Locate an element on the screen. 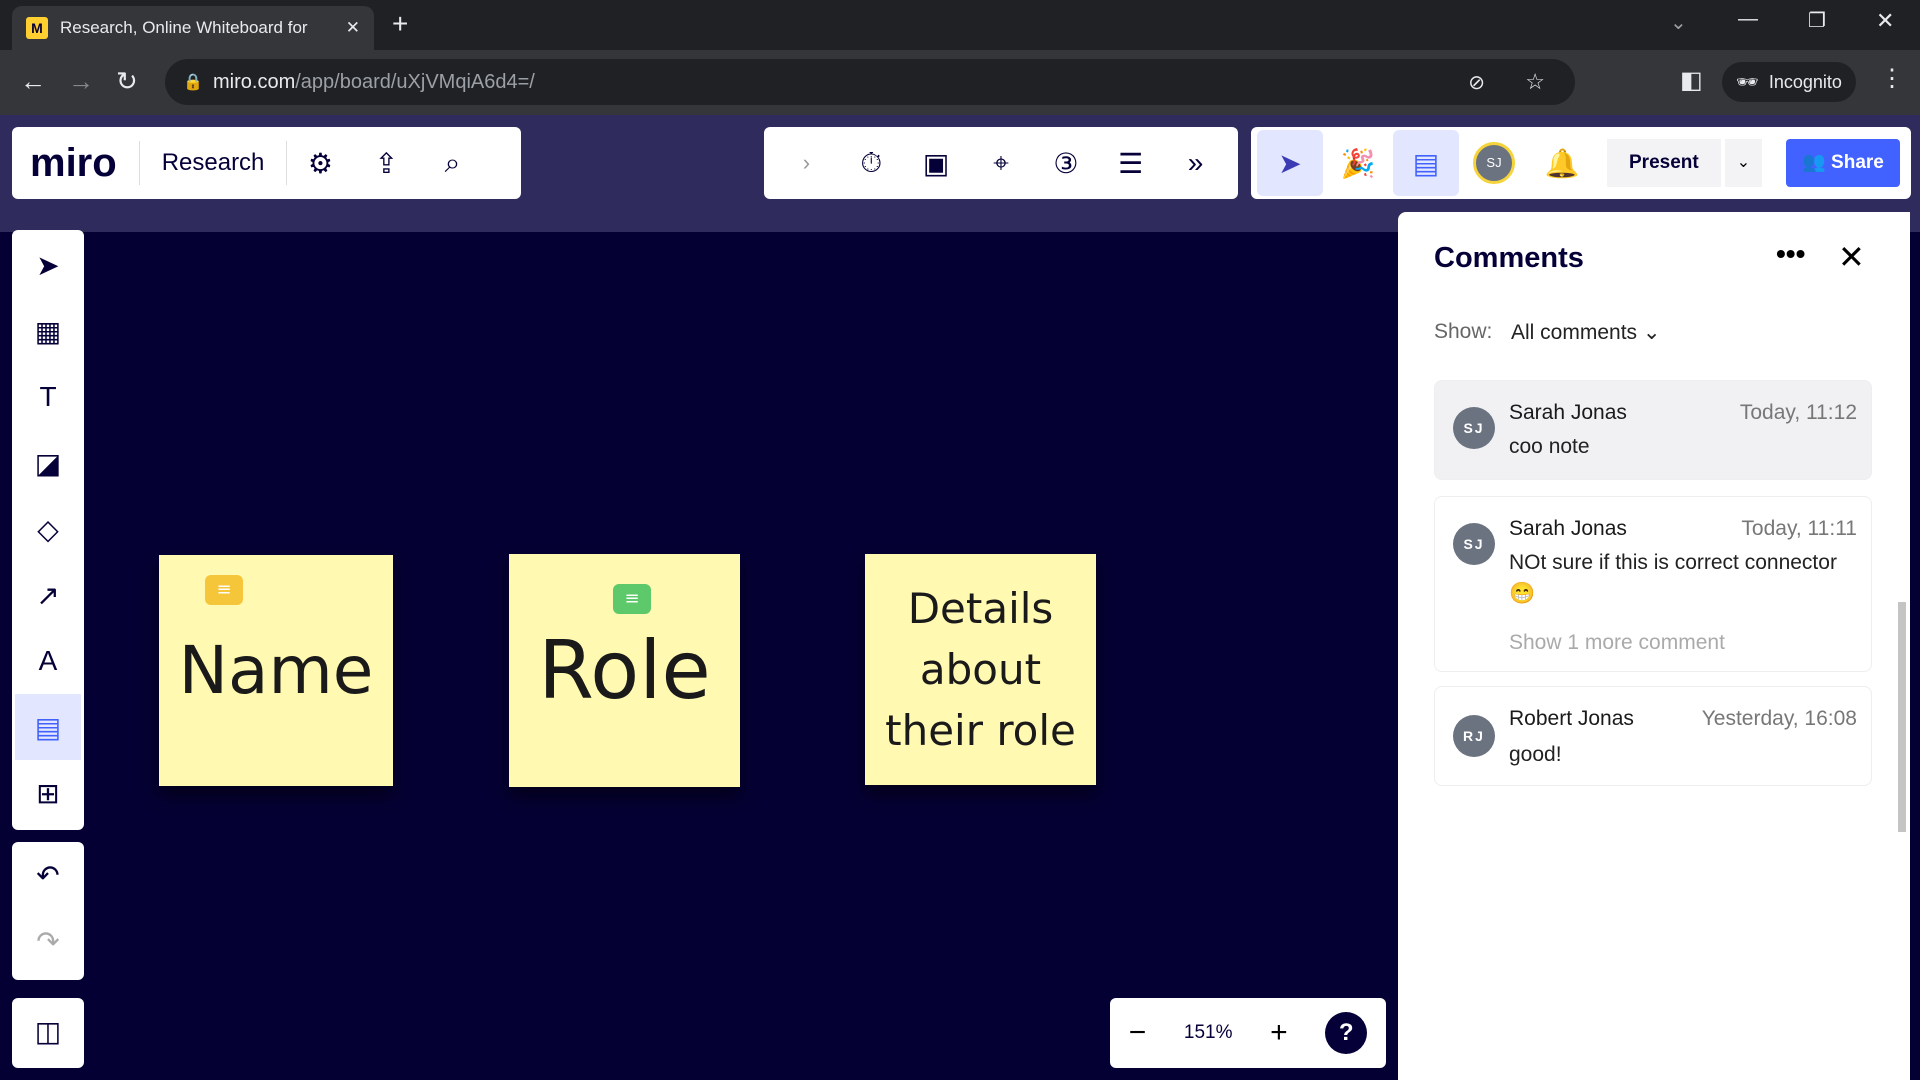 This screenshot has height=1080, width=1920. connector-icon: ↗ is located at coordinates (48, 595).